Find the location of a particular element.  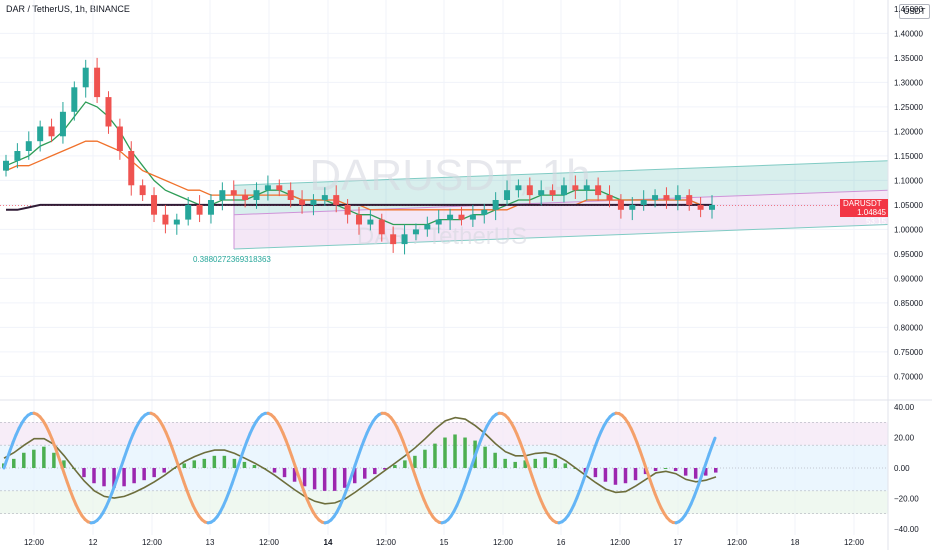

price-tick: 0.90000 is located at coordinates (908, 278).